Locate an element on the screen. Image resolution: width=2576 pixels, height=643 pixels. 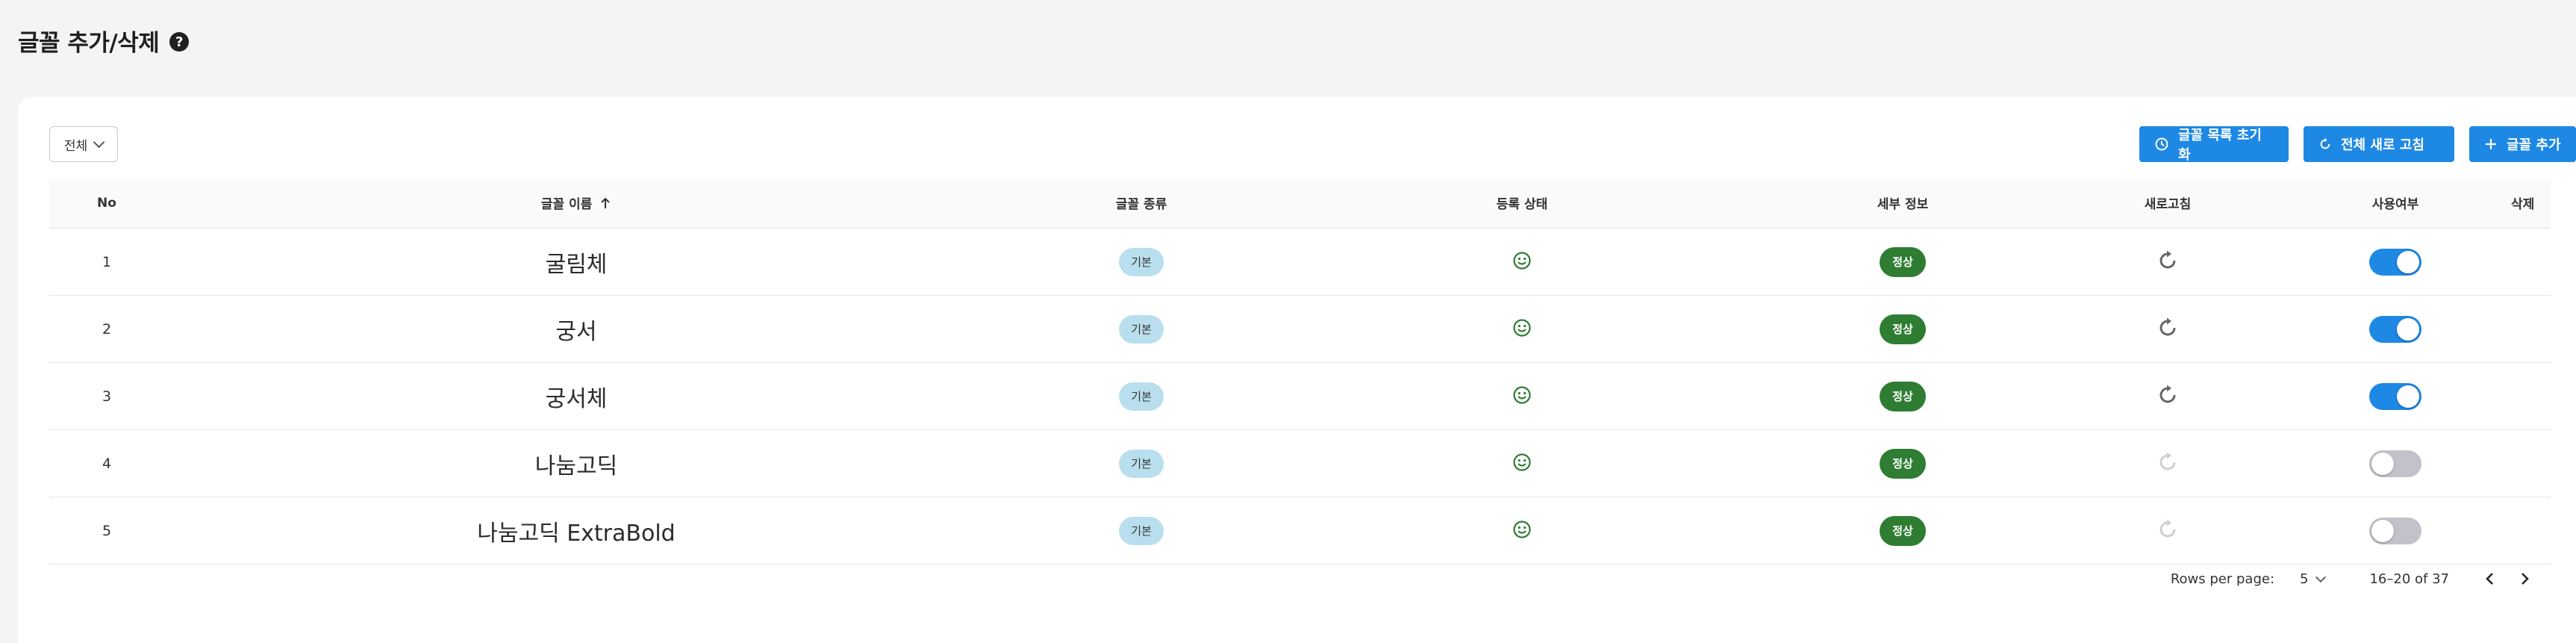
next-page-button is located at coordinates (2525, 578).